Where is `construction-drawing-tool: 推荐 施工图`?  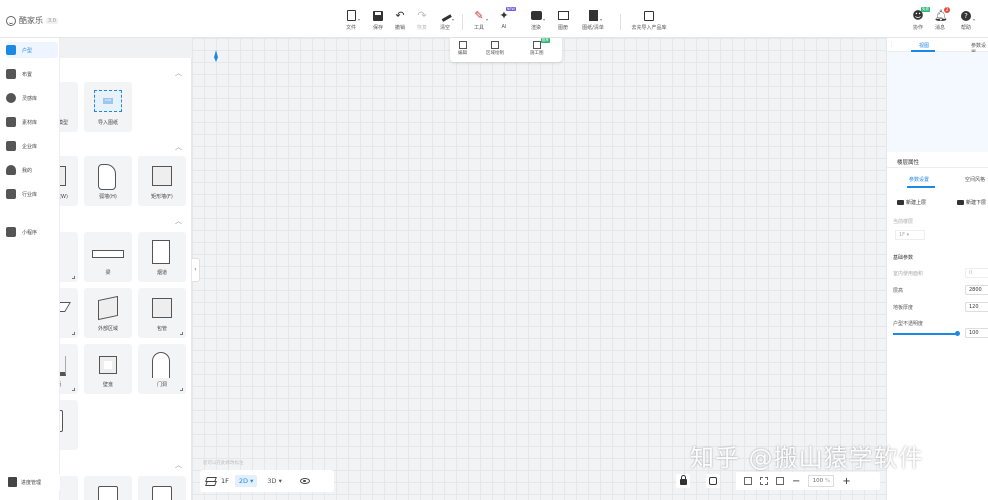
construction-drawing-tool: 推荐 施工图 is located at coordinates (540, 47).